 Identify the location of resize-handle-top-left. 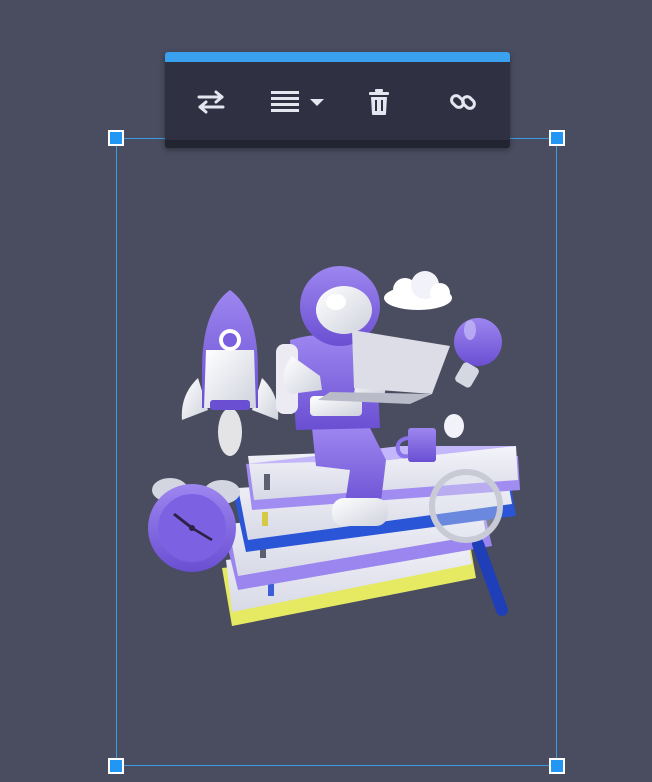
(116, 138).